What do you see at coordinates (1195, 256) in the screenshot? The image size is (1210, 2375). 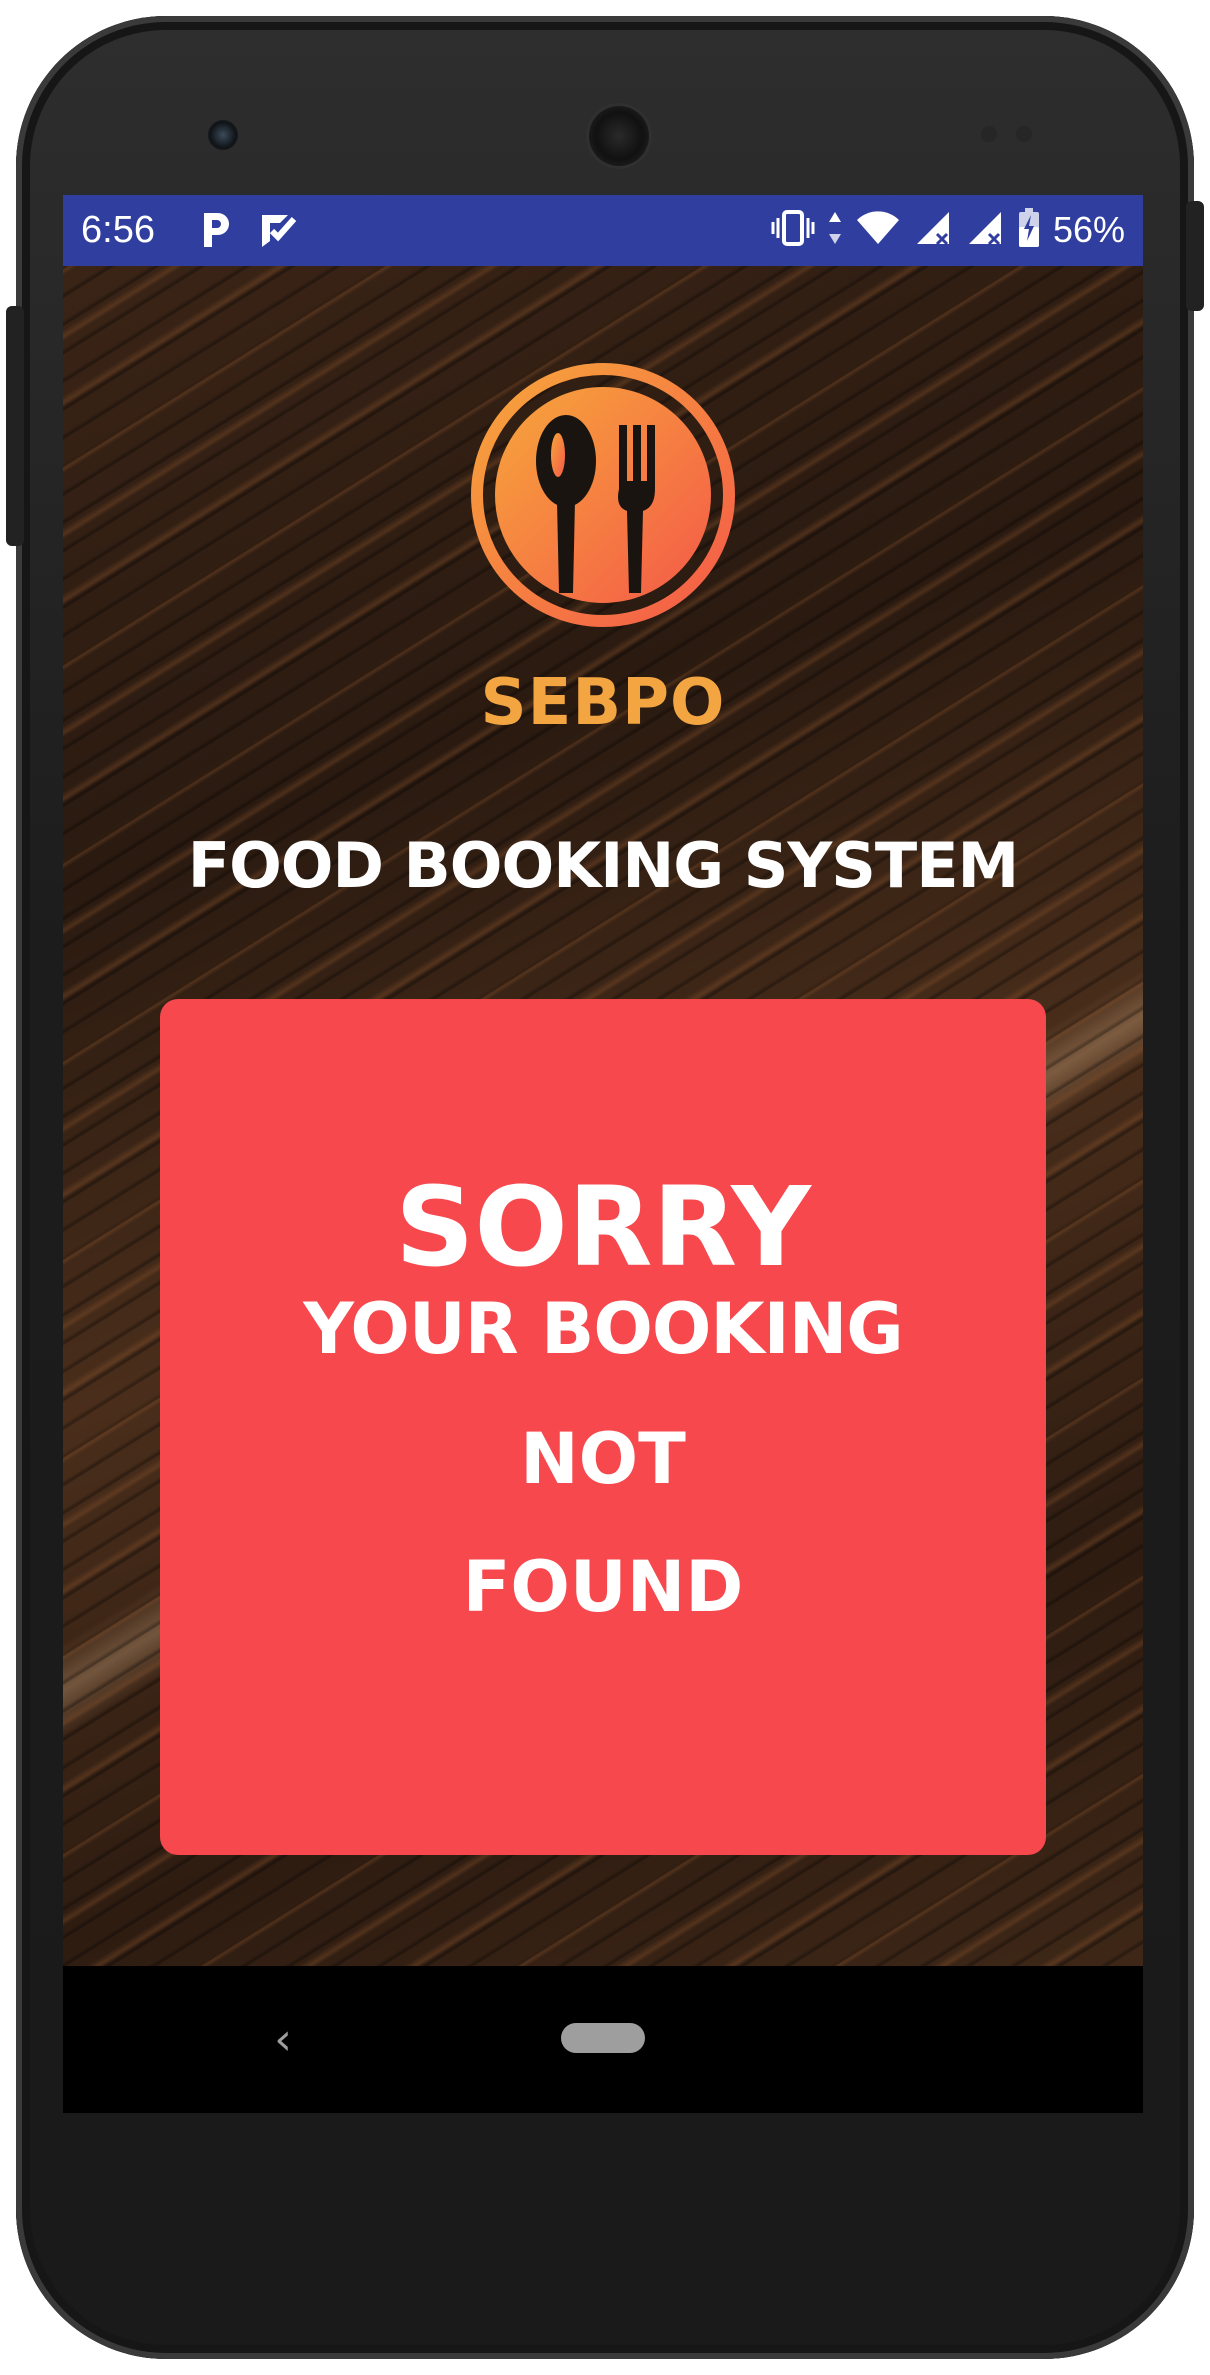 I see `power-button` at bounding box center [1195, 256].